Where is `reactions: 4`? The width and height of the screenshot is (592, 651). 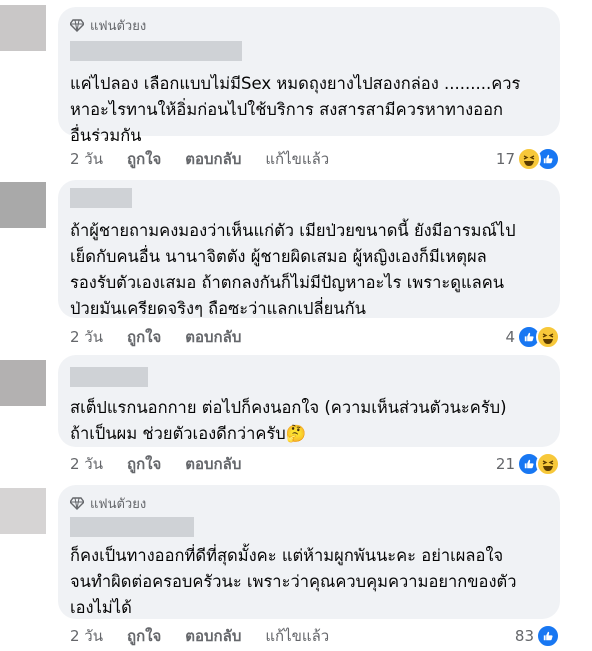 reactions: 4 is located at coordinates (532, 337).